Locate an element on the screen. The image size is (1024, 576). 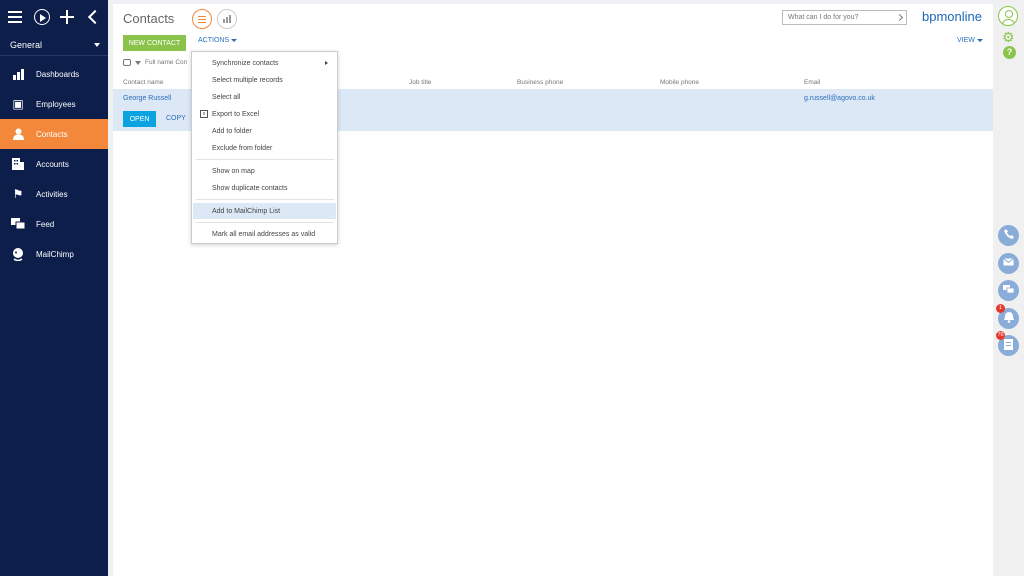
sidebar-item-dashboards: Dashboards is located at coordinates (54, 74).